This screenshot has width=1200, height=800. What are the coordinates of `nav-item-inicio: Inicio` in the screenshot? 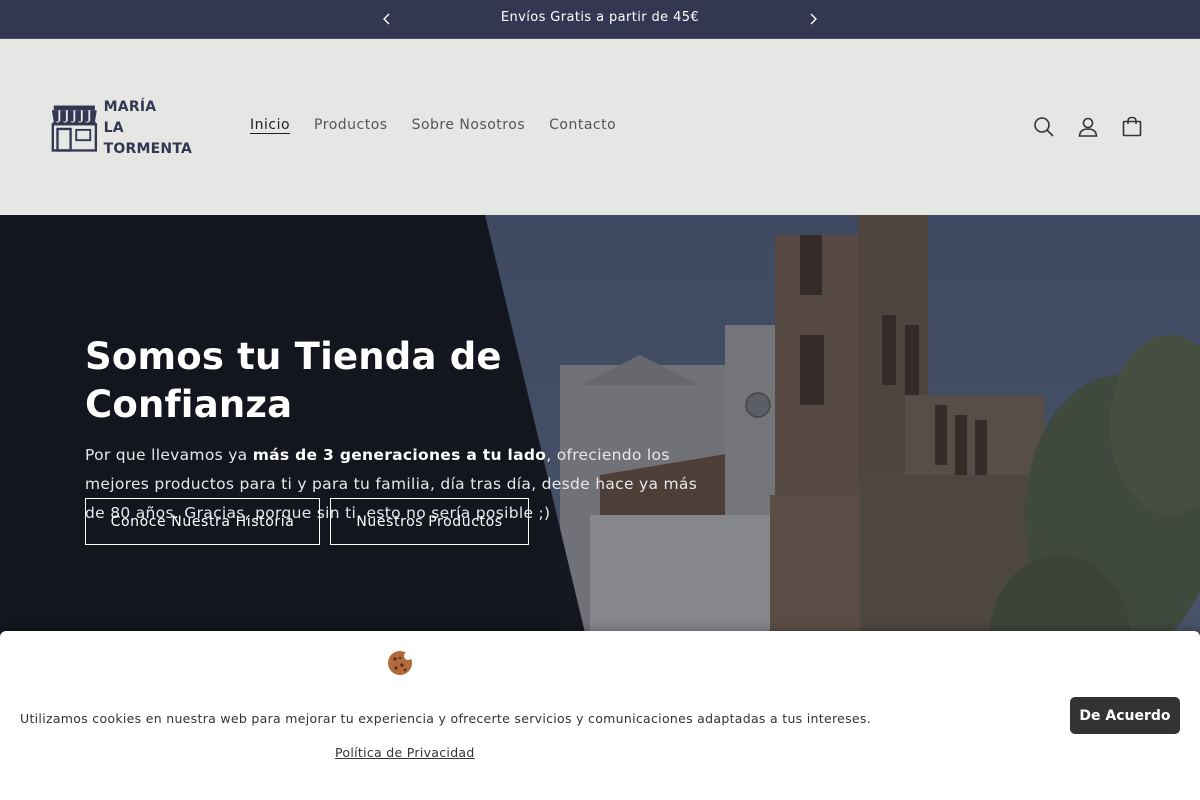 It's located at (270, 125).